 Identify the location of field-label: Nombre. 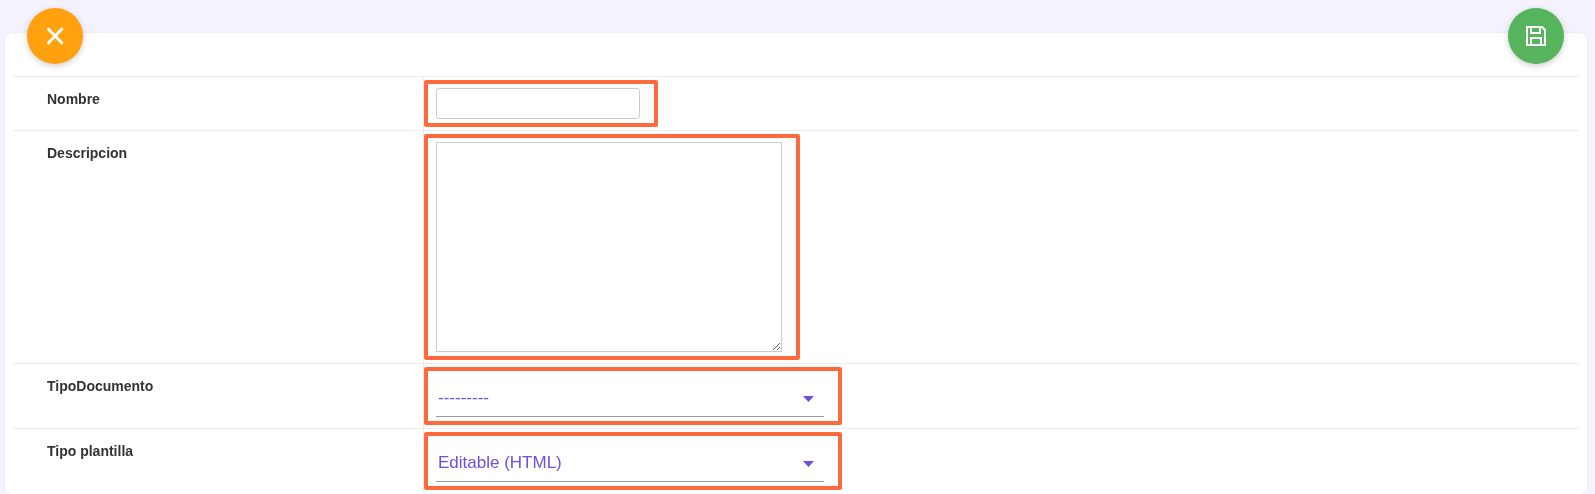
(73, 99).